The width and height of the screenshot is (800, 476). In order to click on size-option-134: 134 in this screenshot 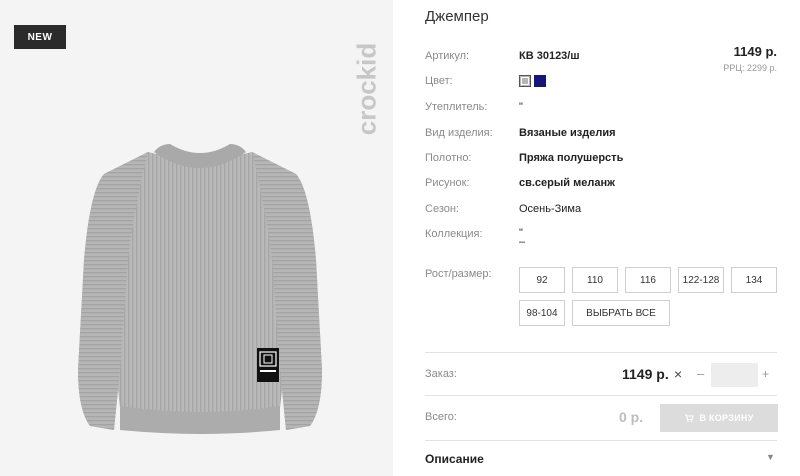, I will do `click(754, 280)`.